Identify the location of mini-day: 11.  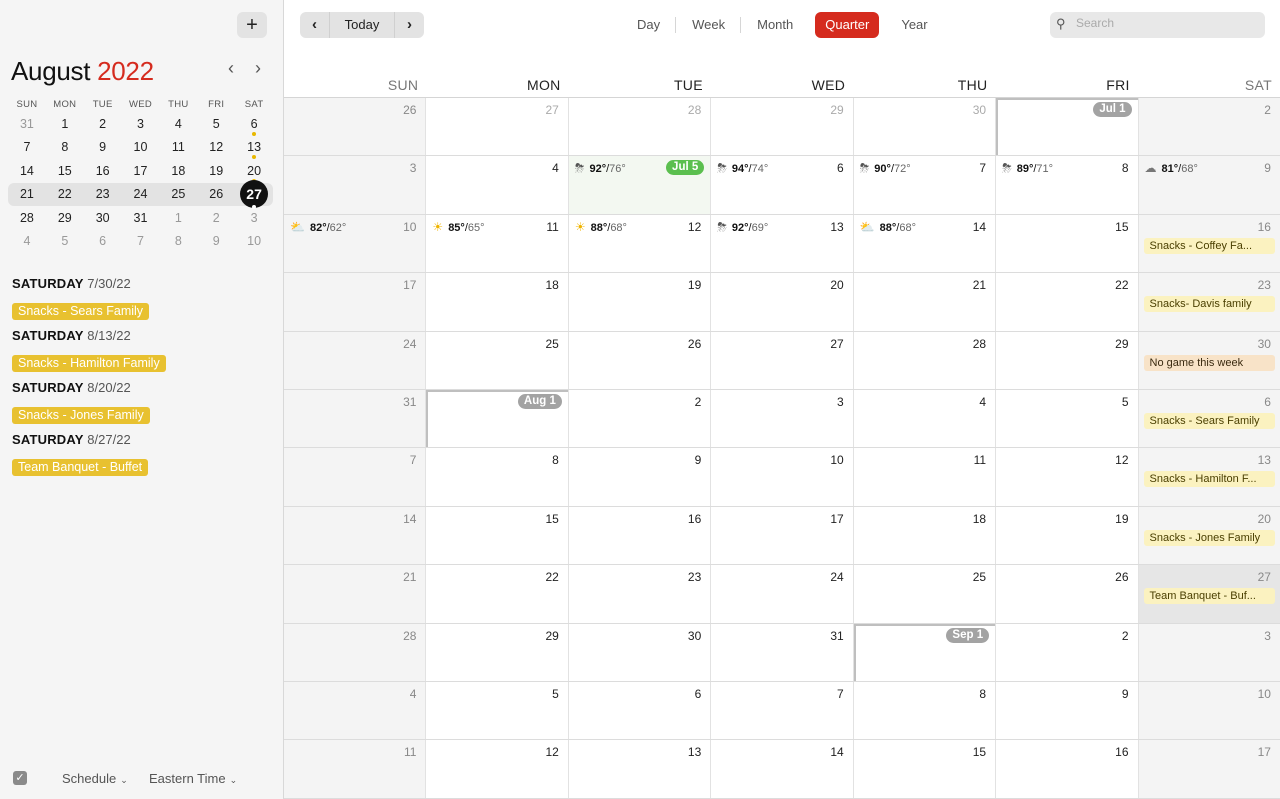
(178, 147).